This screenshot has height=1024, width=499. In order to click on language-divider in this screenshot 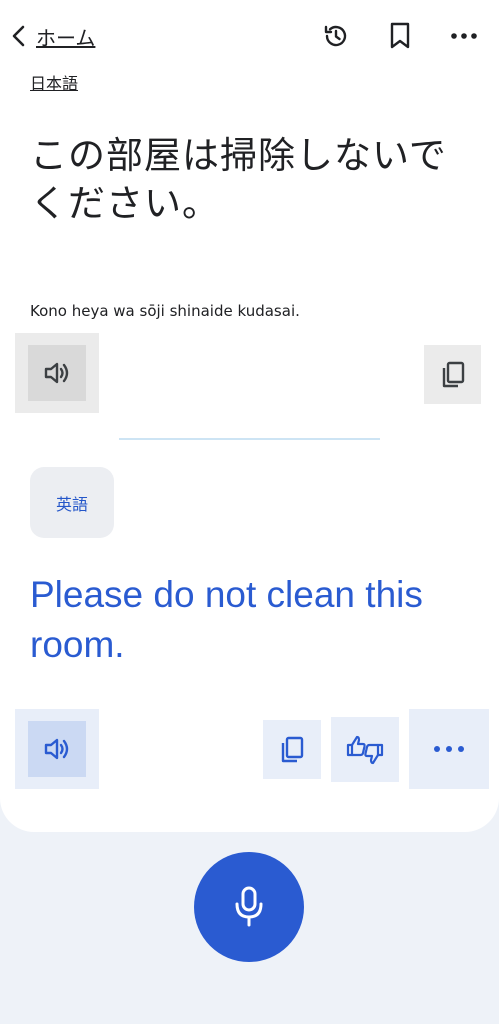, I will do `click(249, 439)`.